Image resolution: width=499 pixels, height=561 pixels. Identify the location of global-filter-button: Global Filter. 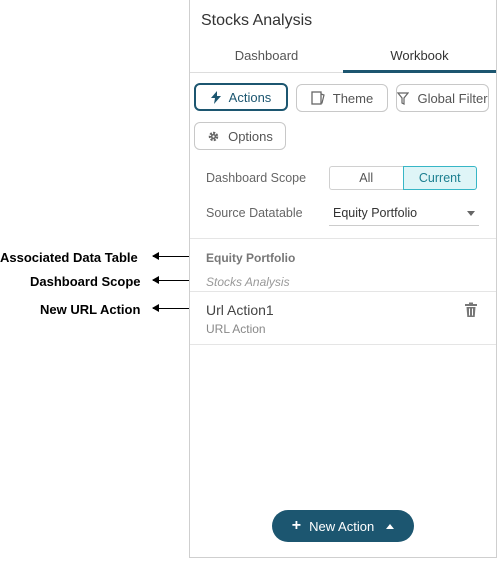
(442, 98).